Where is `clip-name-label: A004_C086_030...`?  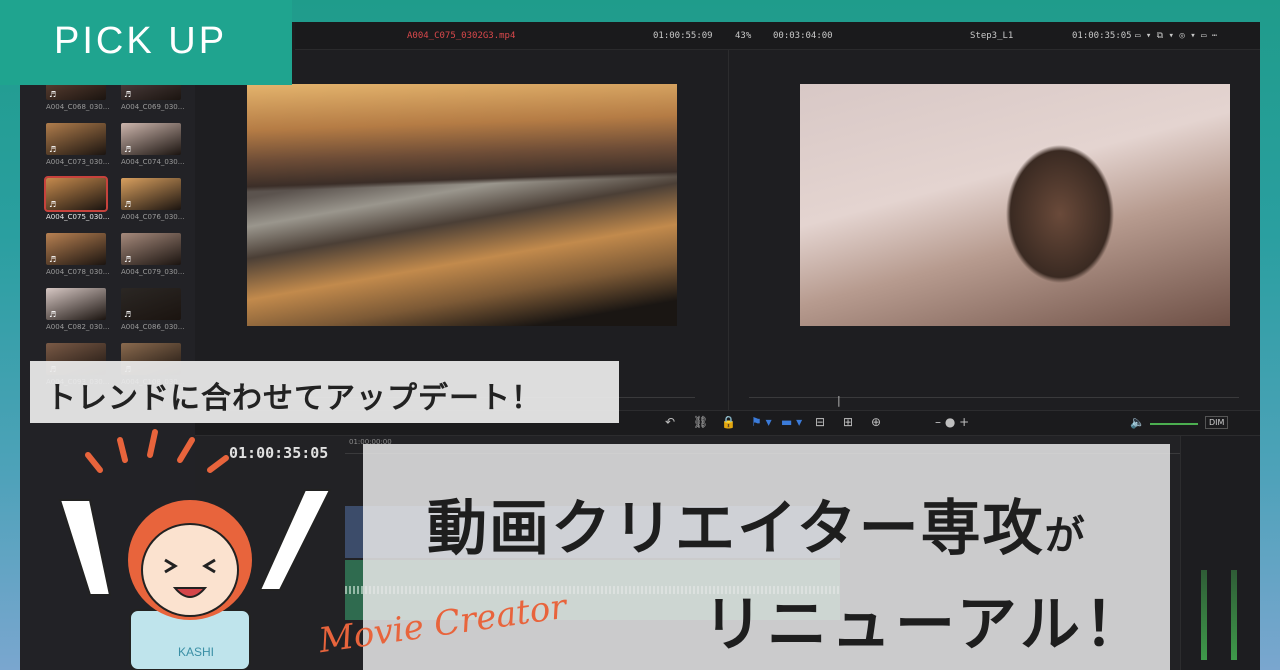
clip-name-label: A004_C086_030... is located at coordinates (153, 327).